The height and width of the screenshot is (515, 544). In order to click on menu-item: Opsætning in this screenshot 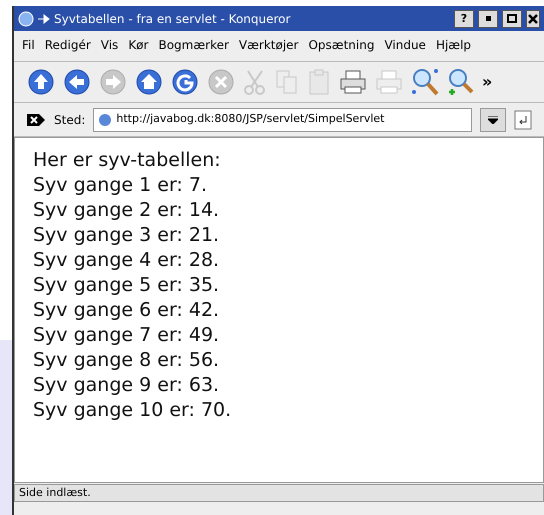, I will do `click(341, 45)`.